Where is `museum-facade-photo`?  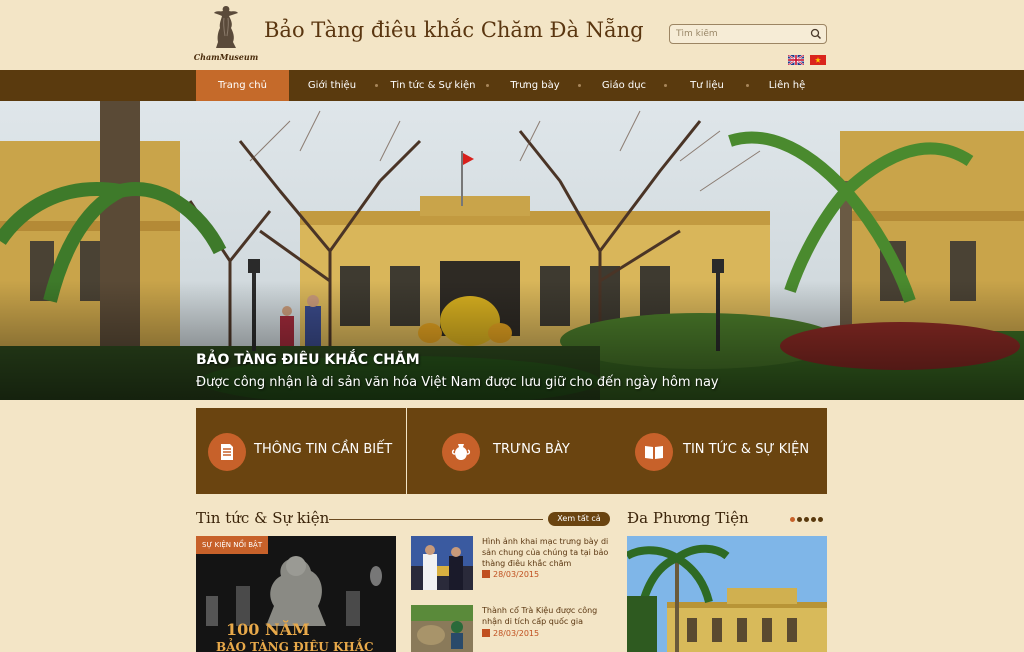 museum-facade-photo is located at coordinates (727, 594).